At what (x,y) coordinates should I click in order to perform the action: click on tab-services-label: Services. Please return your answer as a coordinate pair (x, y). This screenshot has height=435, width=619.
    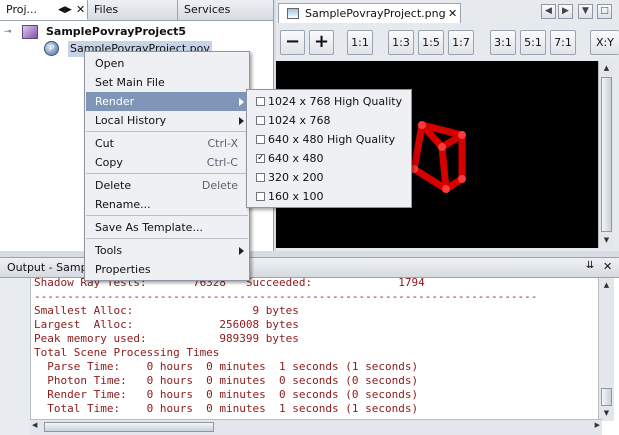
    Looking at the image, I should click on (207, 9).